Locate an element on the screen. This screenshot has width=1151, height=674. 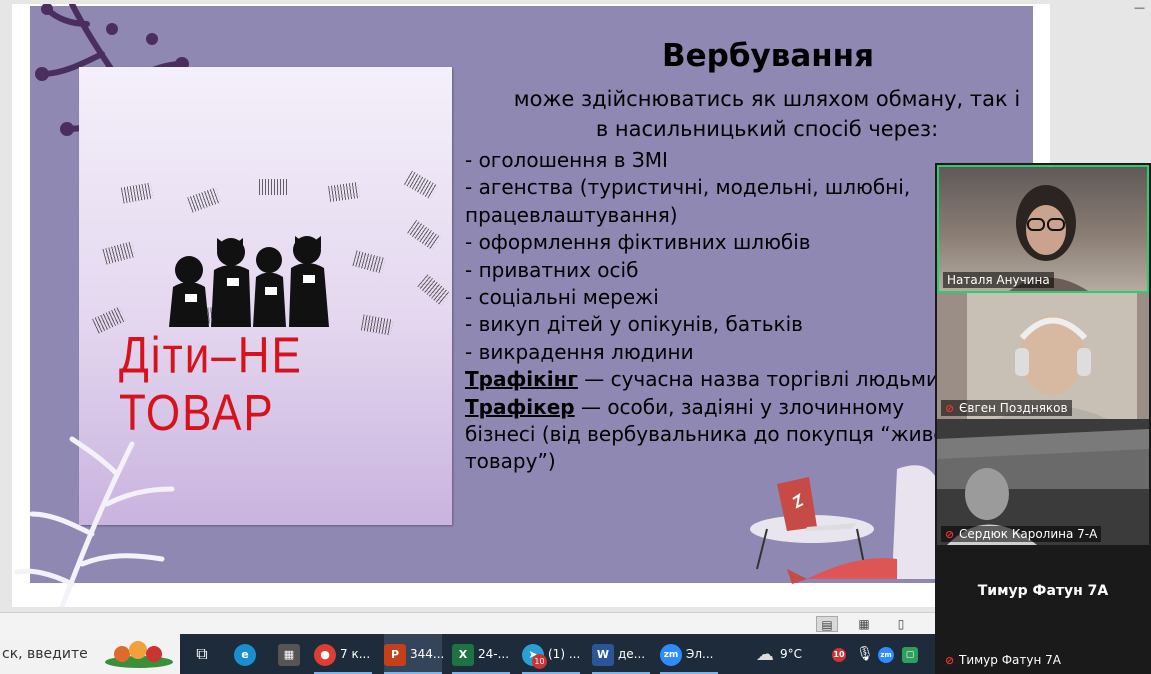
microphone-icon: 🎙 is located at coordinates (865, 654).